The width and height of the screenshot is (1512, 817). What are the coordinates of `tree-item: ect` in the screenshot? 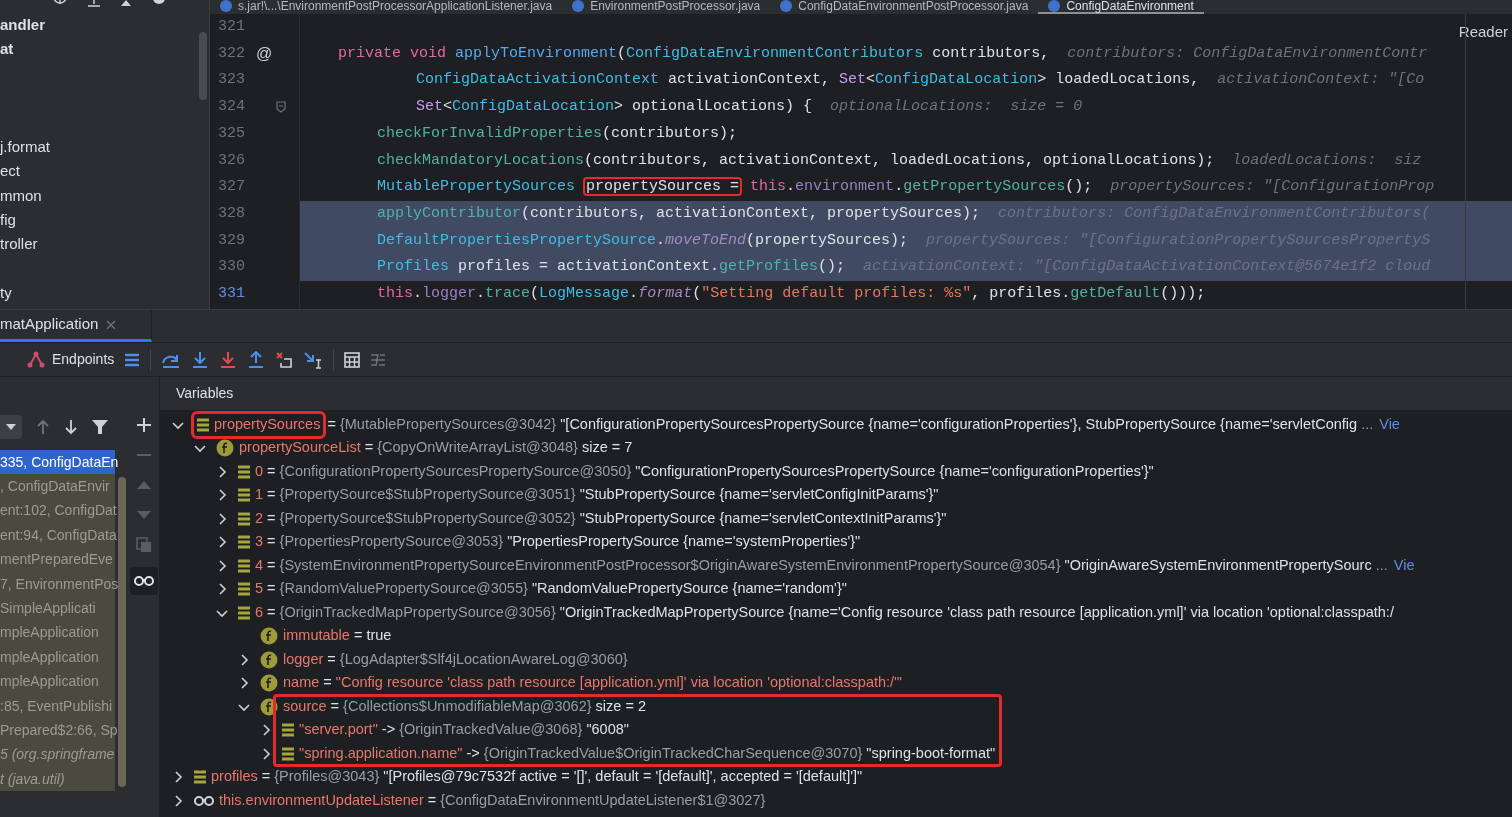 It's located at (10, 171).